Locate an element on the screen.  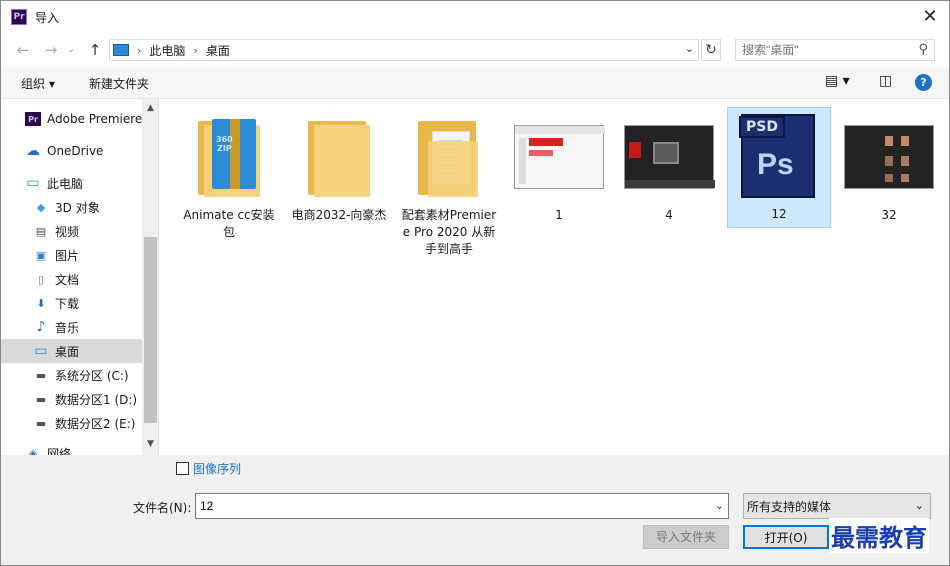
sidebar-item-adobe-premiere: Pr Adobe Premiere is located at coordinates (91, 119).